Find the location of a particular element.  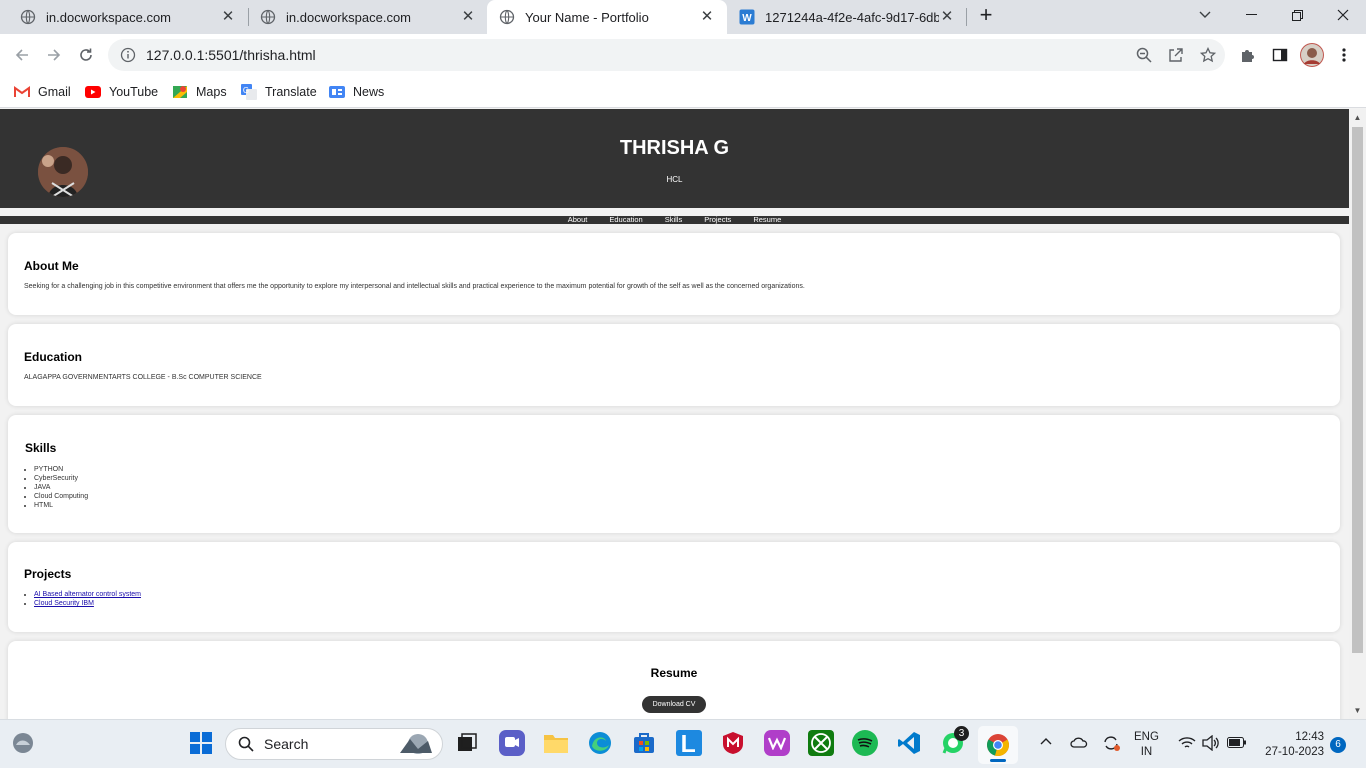

nav-skills: Skills is located at coordinates (674, 220).